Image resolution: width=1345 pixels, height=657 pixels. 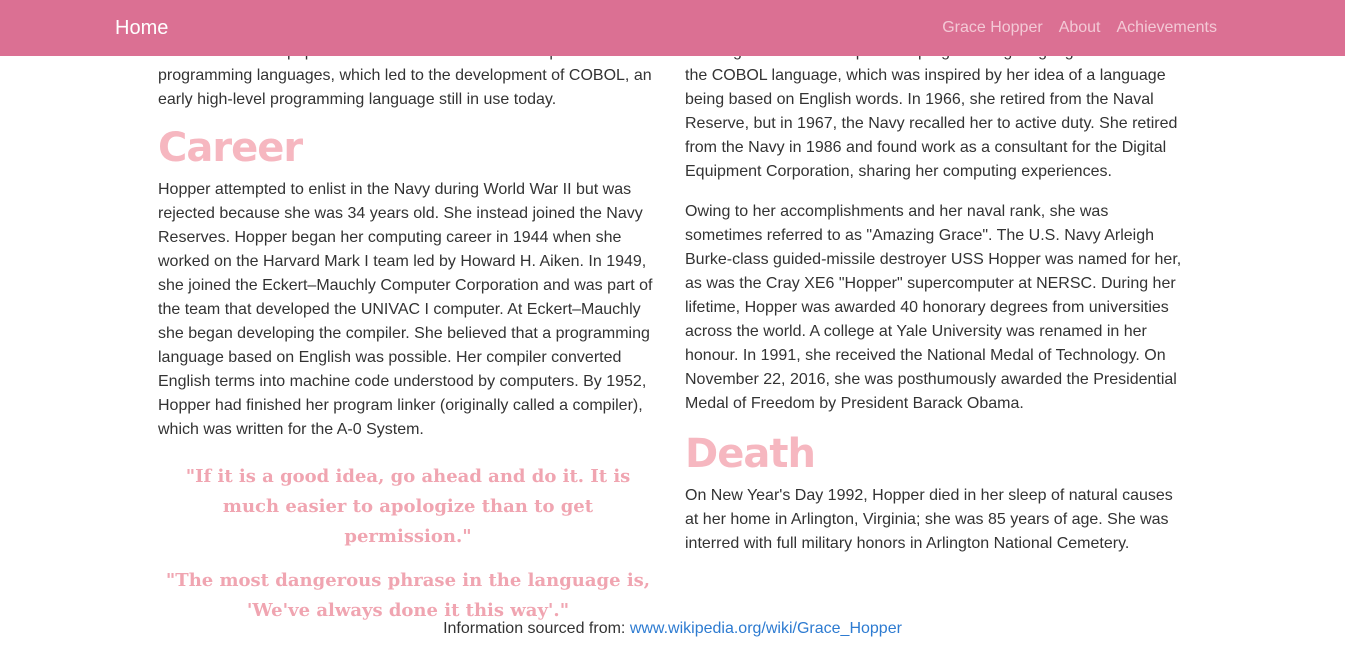 I want to click on navbar: Home Grace Hopper About Achievements, so click(x=672, y=28).